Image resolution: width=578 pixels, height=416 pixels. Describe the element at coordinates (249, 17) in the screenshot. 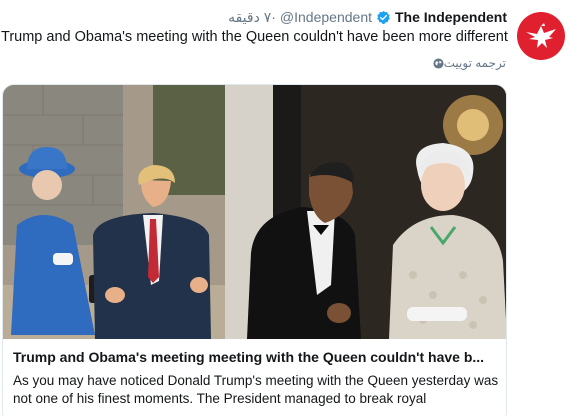

I see `timestamp: ۷ دقیقه` at that location.